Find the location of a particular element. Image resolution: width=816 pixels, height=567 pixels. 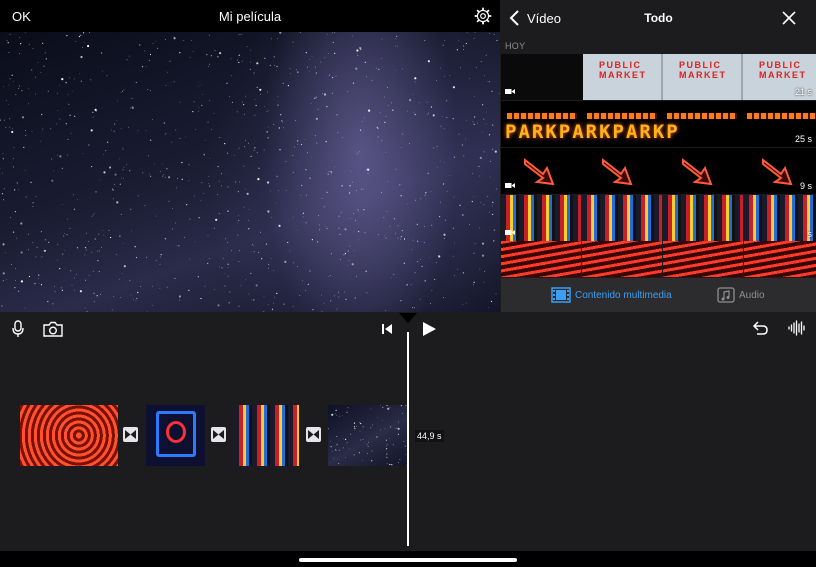

skip-to-start-icon is located at coordinates (387, 329).